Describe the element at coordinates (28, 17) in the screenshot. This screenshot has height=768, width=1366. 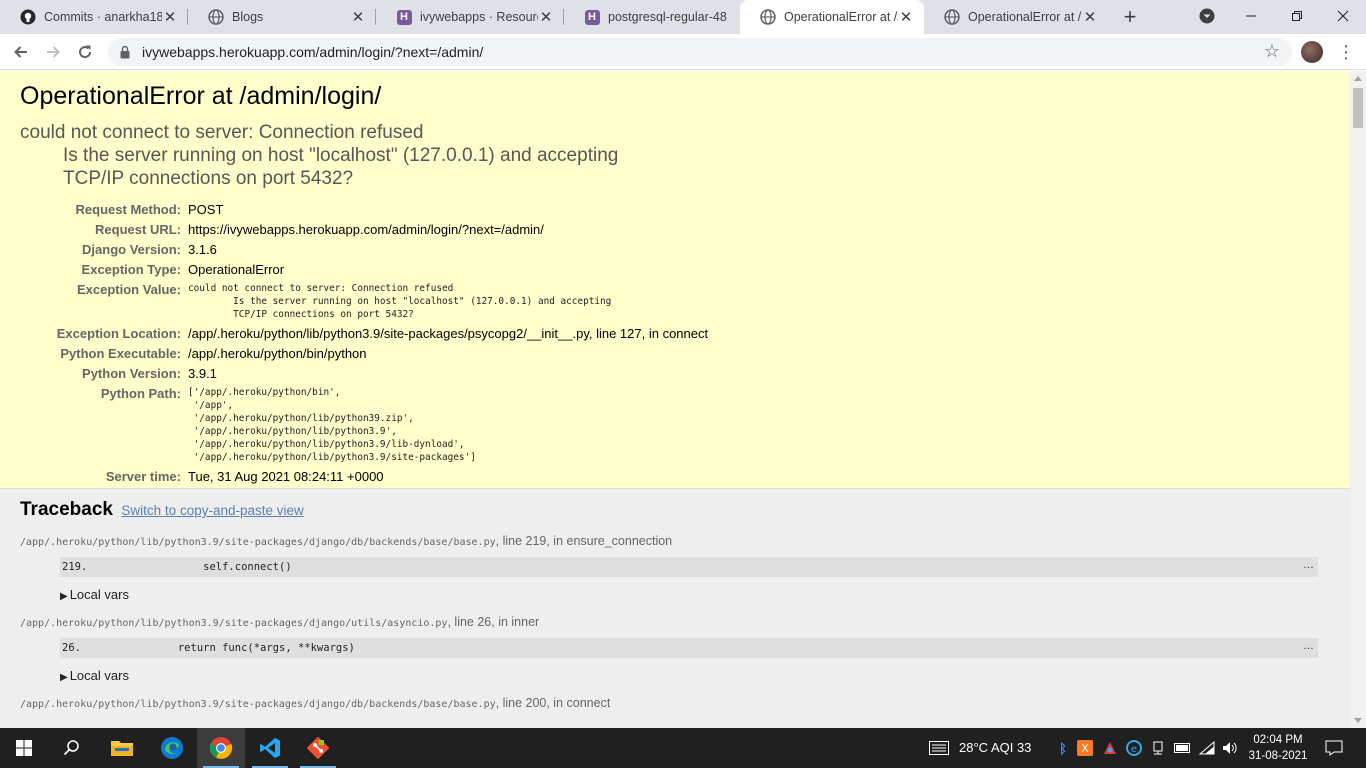
I see `github-icon` at that location.